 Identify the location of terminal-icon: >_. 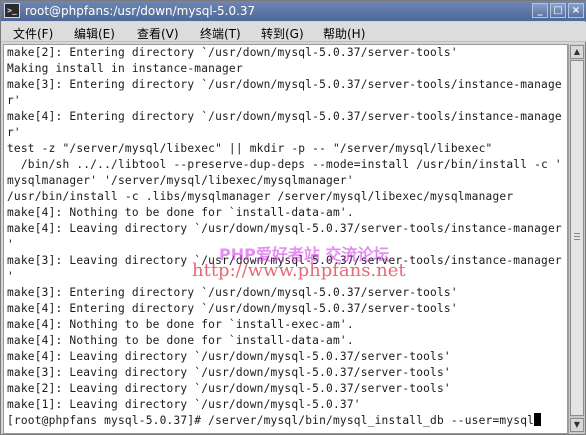
(12, 10).